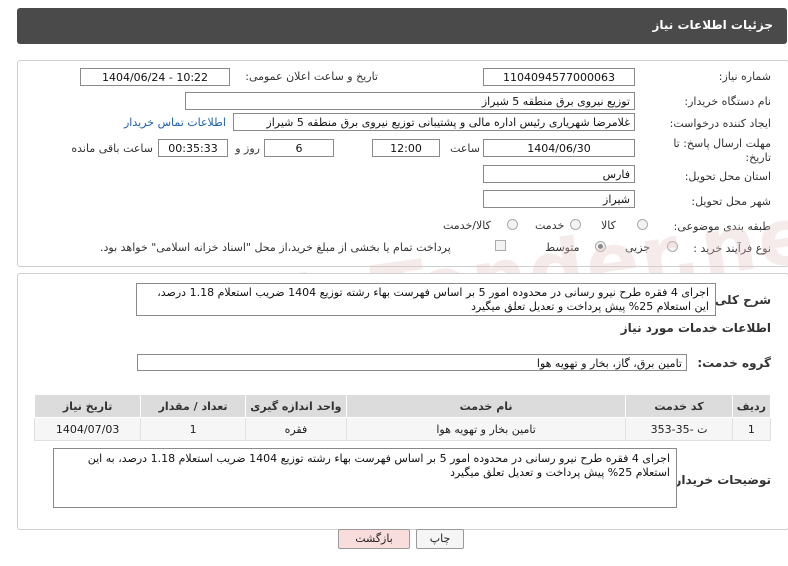 The width and height of the screenshot is (788, 566). What do you see at coordinates (412, 362) in the screenshot?
I see `service-group-field: تامین برق، گاز، بخار و تهویه هوا` at bounding box center [412, 362].